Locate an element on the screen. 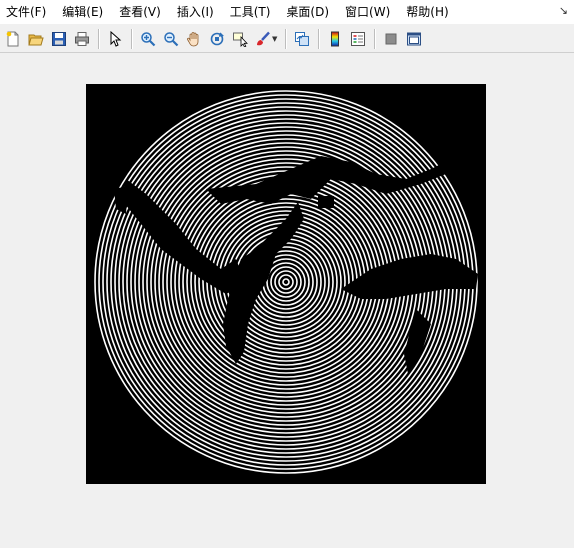 The width and height of the screenshot is (574, 548). insert-colorbar-icon is located at coordinates (335, 39).